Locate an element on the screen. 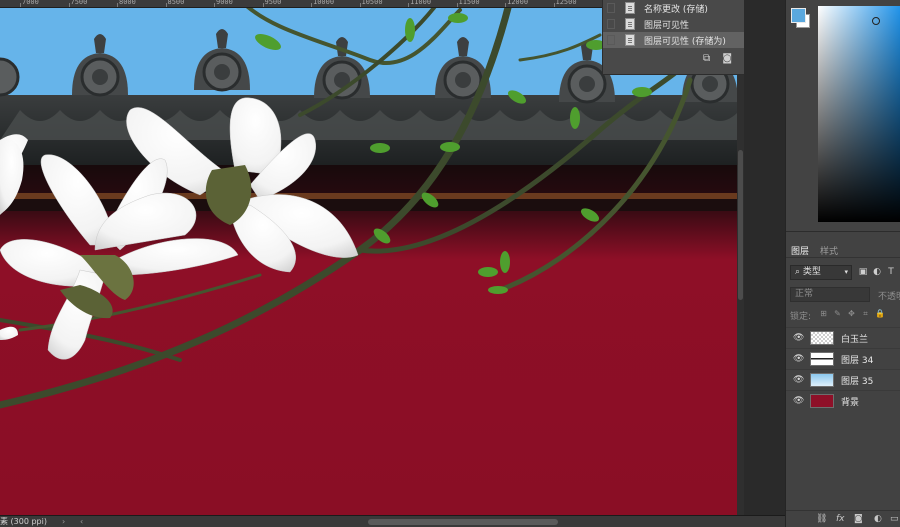 This screenshot has height=527, width=900. layer-name: 背景 is located at coordinates (850, 403).